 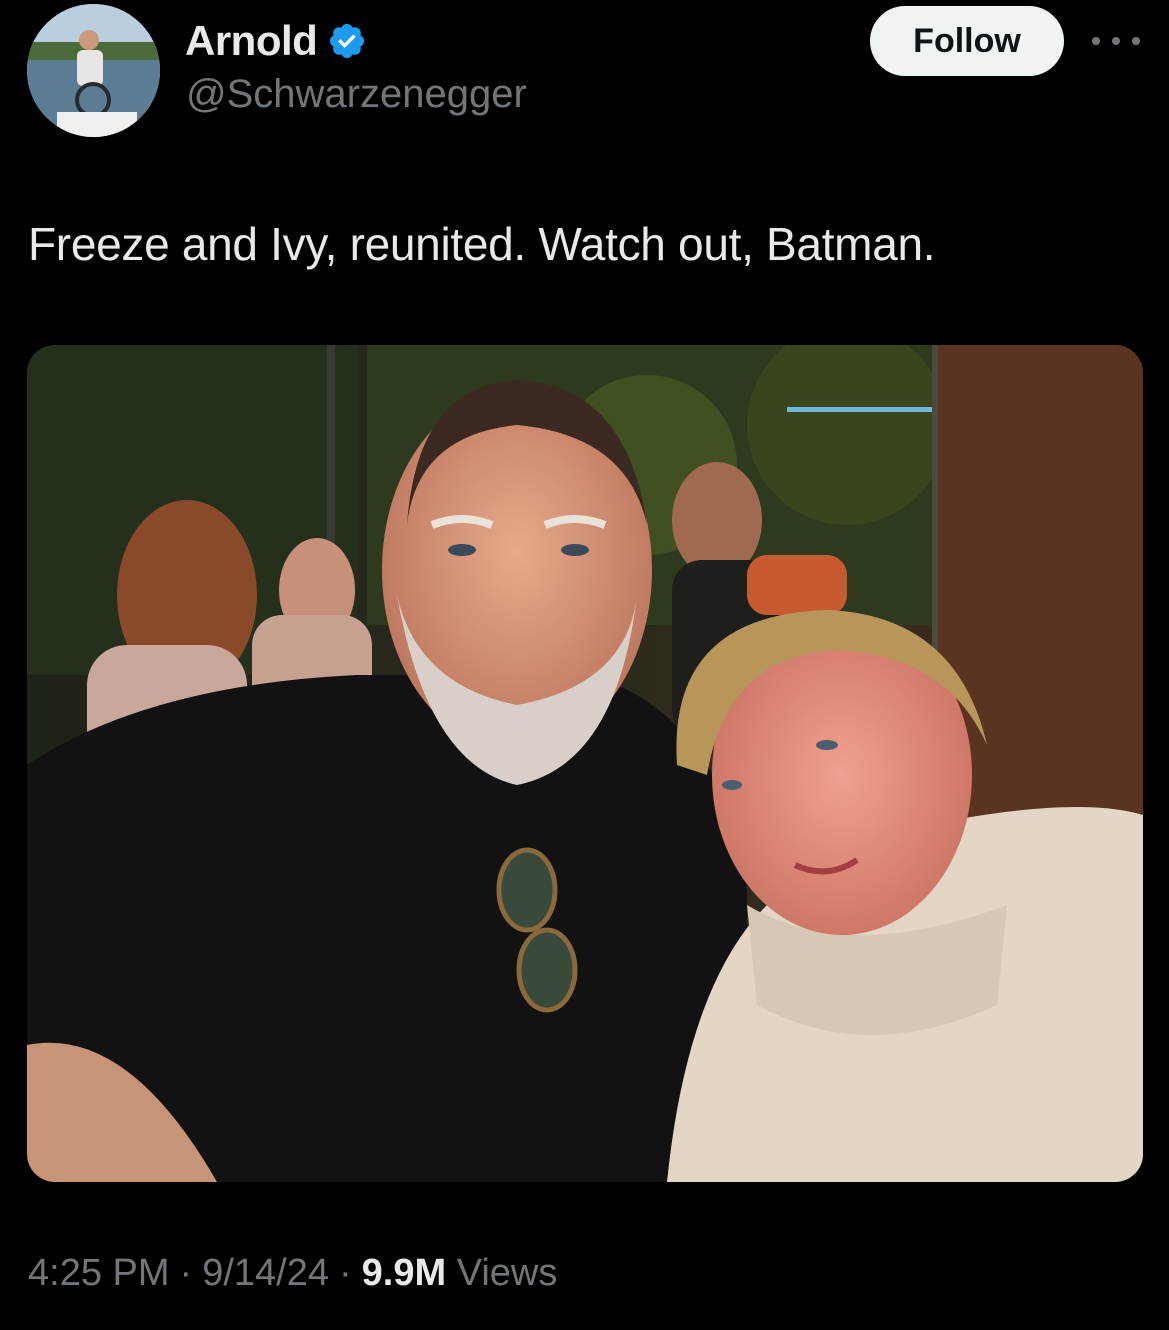 I want to click on verified-badge-icon, so click(x=347, y=41).